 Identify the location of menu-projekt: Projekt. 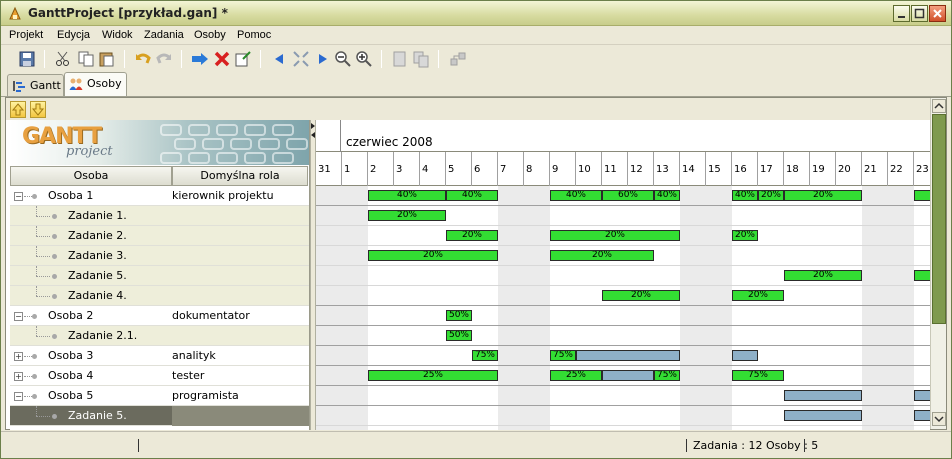
(26, 35).